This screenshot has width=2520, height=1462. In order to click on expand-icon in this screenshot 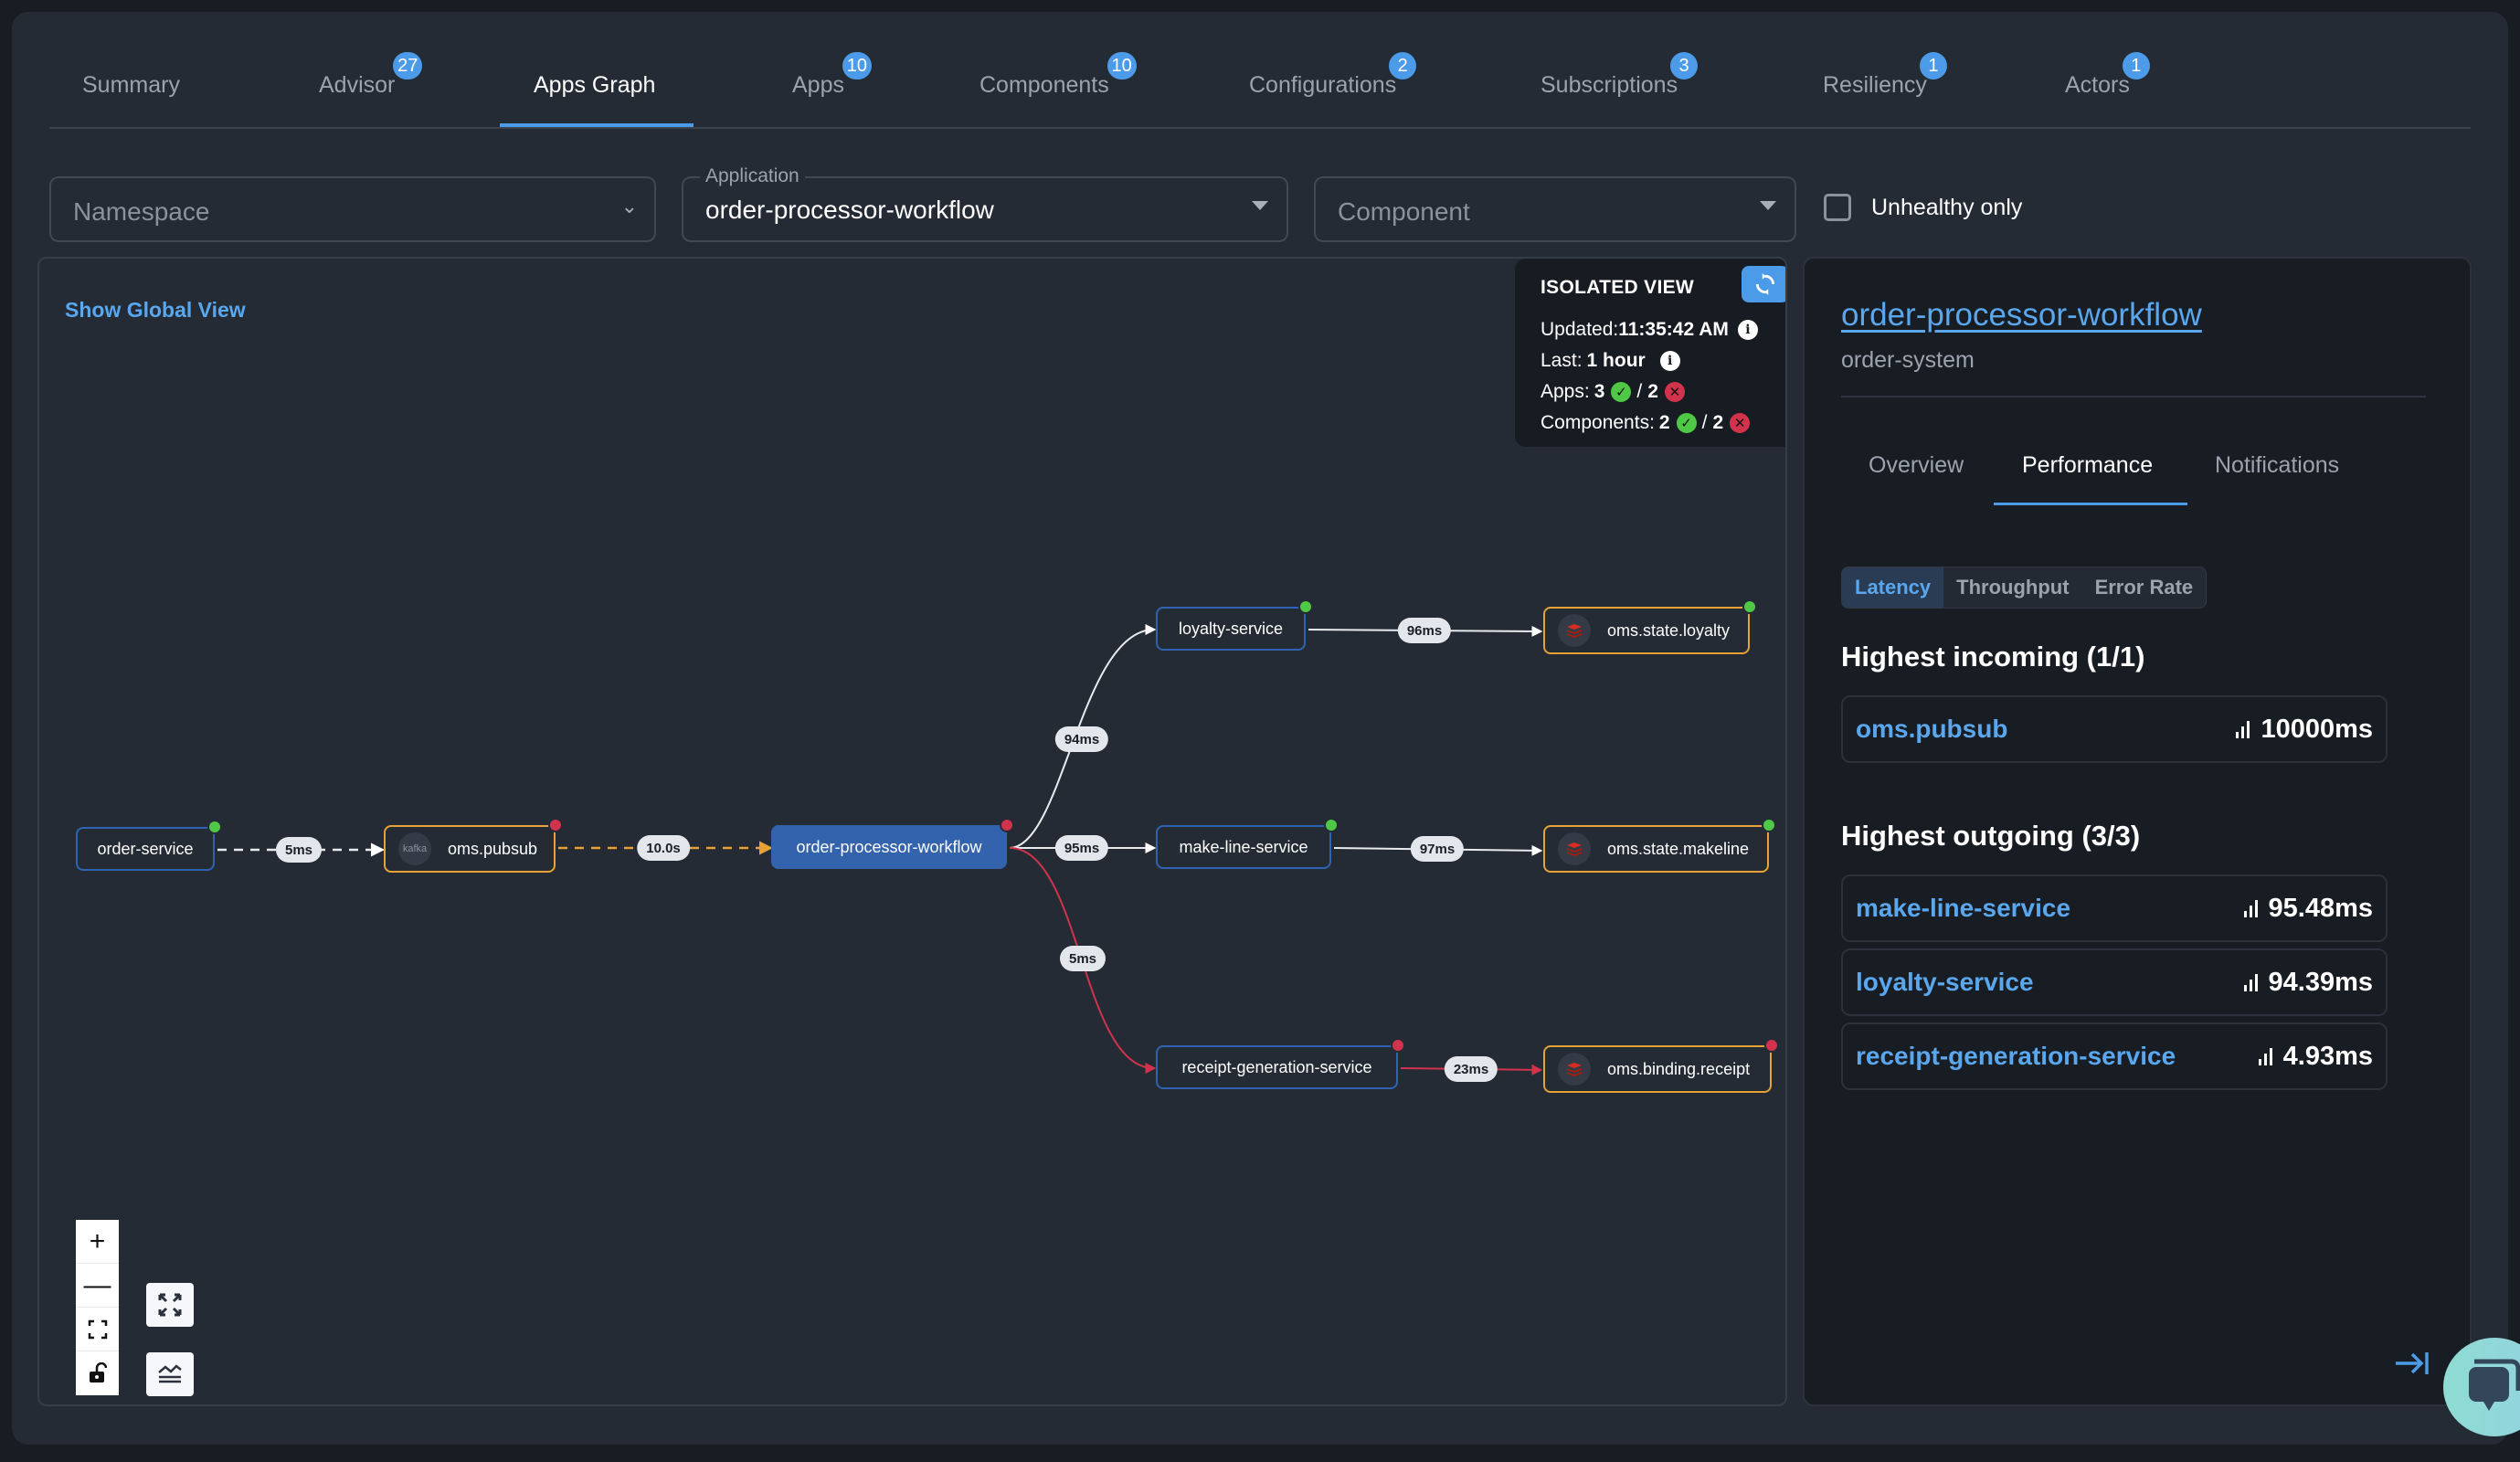, I will do `click(170, 1305)`.